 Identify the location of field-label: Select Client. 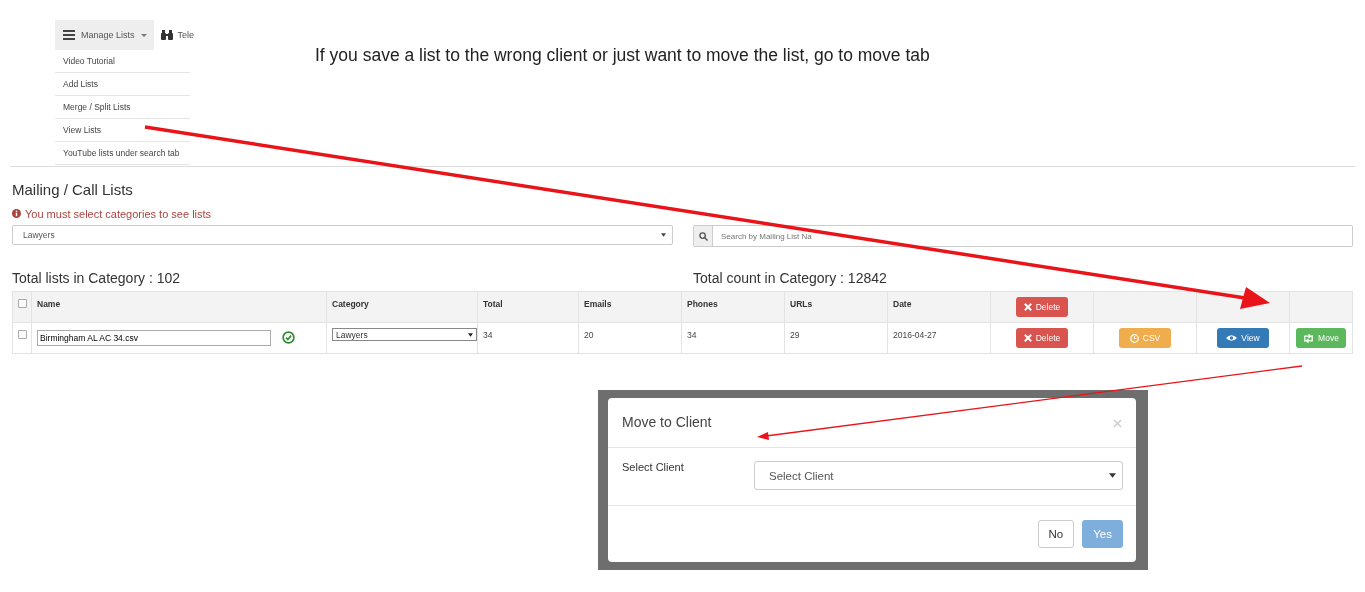
(653, 468).